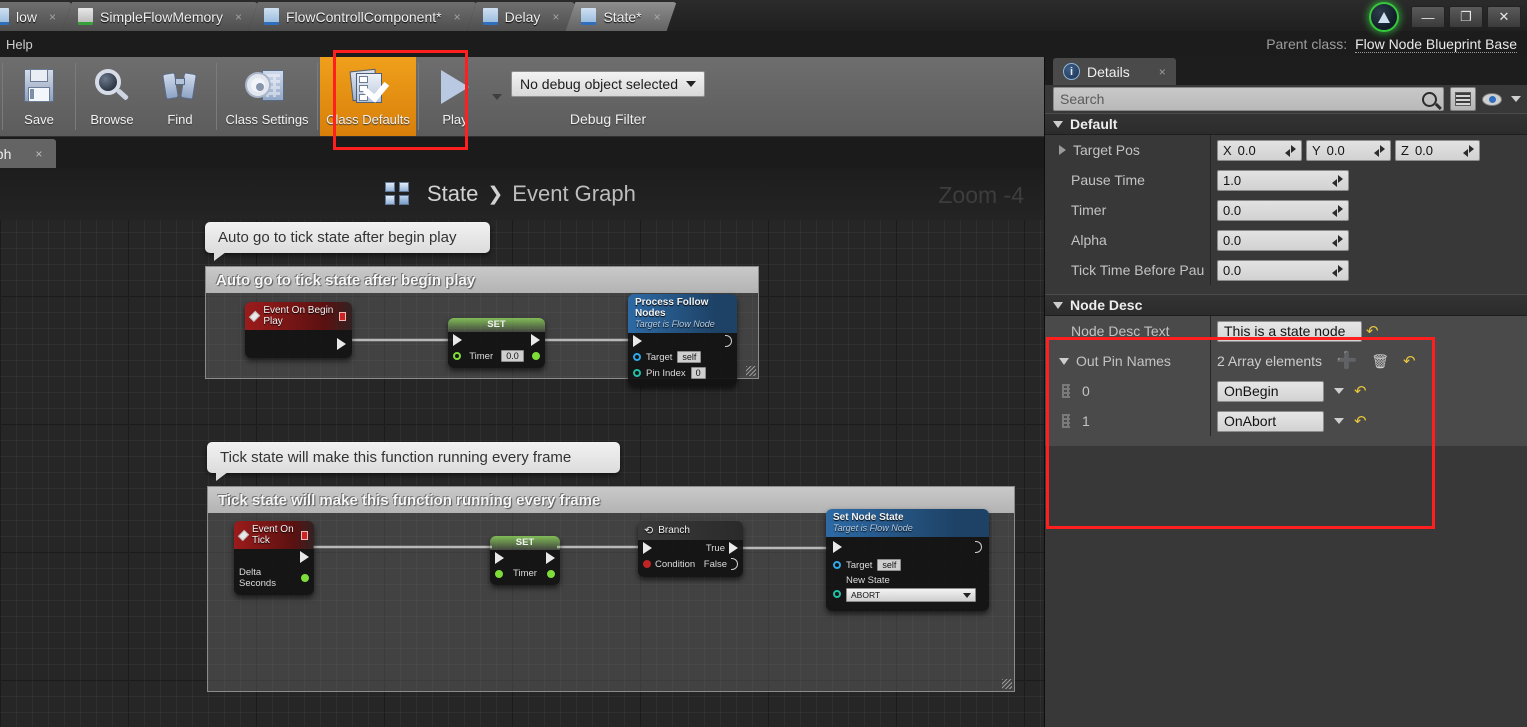 This screenshot has width=1527, height=727. Describe the element at coordinates (1286, 305) in the screenshot. I see `category-header-node-desc: Node Desc` at that location.